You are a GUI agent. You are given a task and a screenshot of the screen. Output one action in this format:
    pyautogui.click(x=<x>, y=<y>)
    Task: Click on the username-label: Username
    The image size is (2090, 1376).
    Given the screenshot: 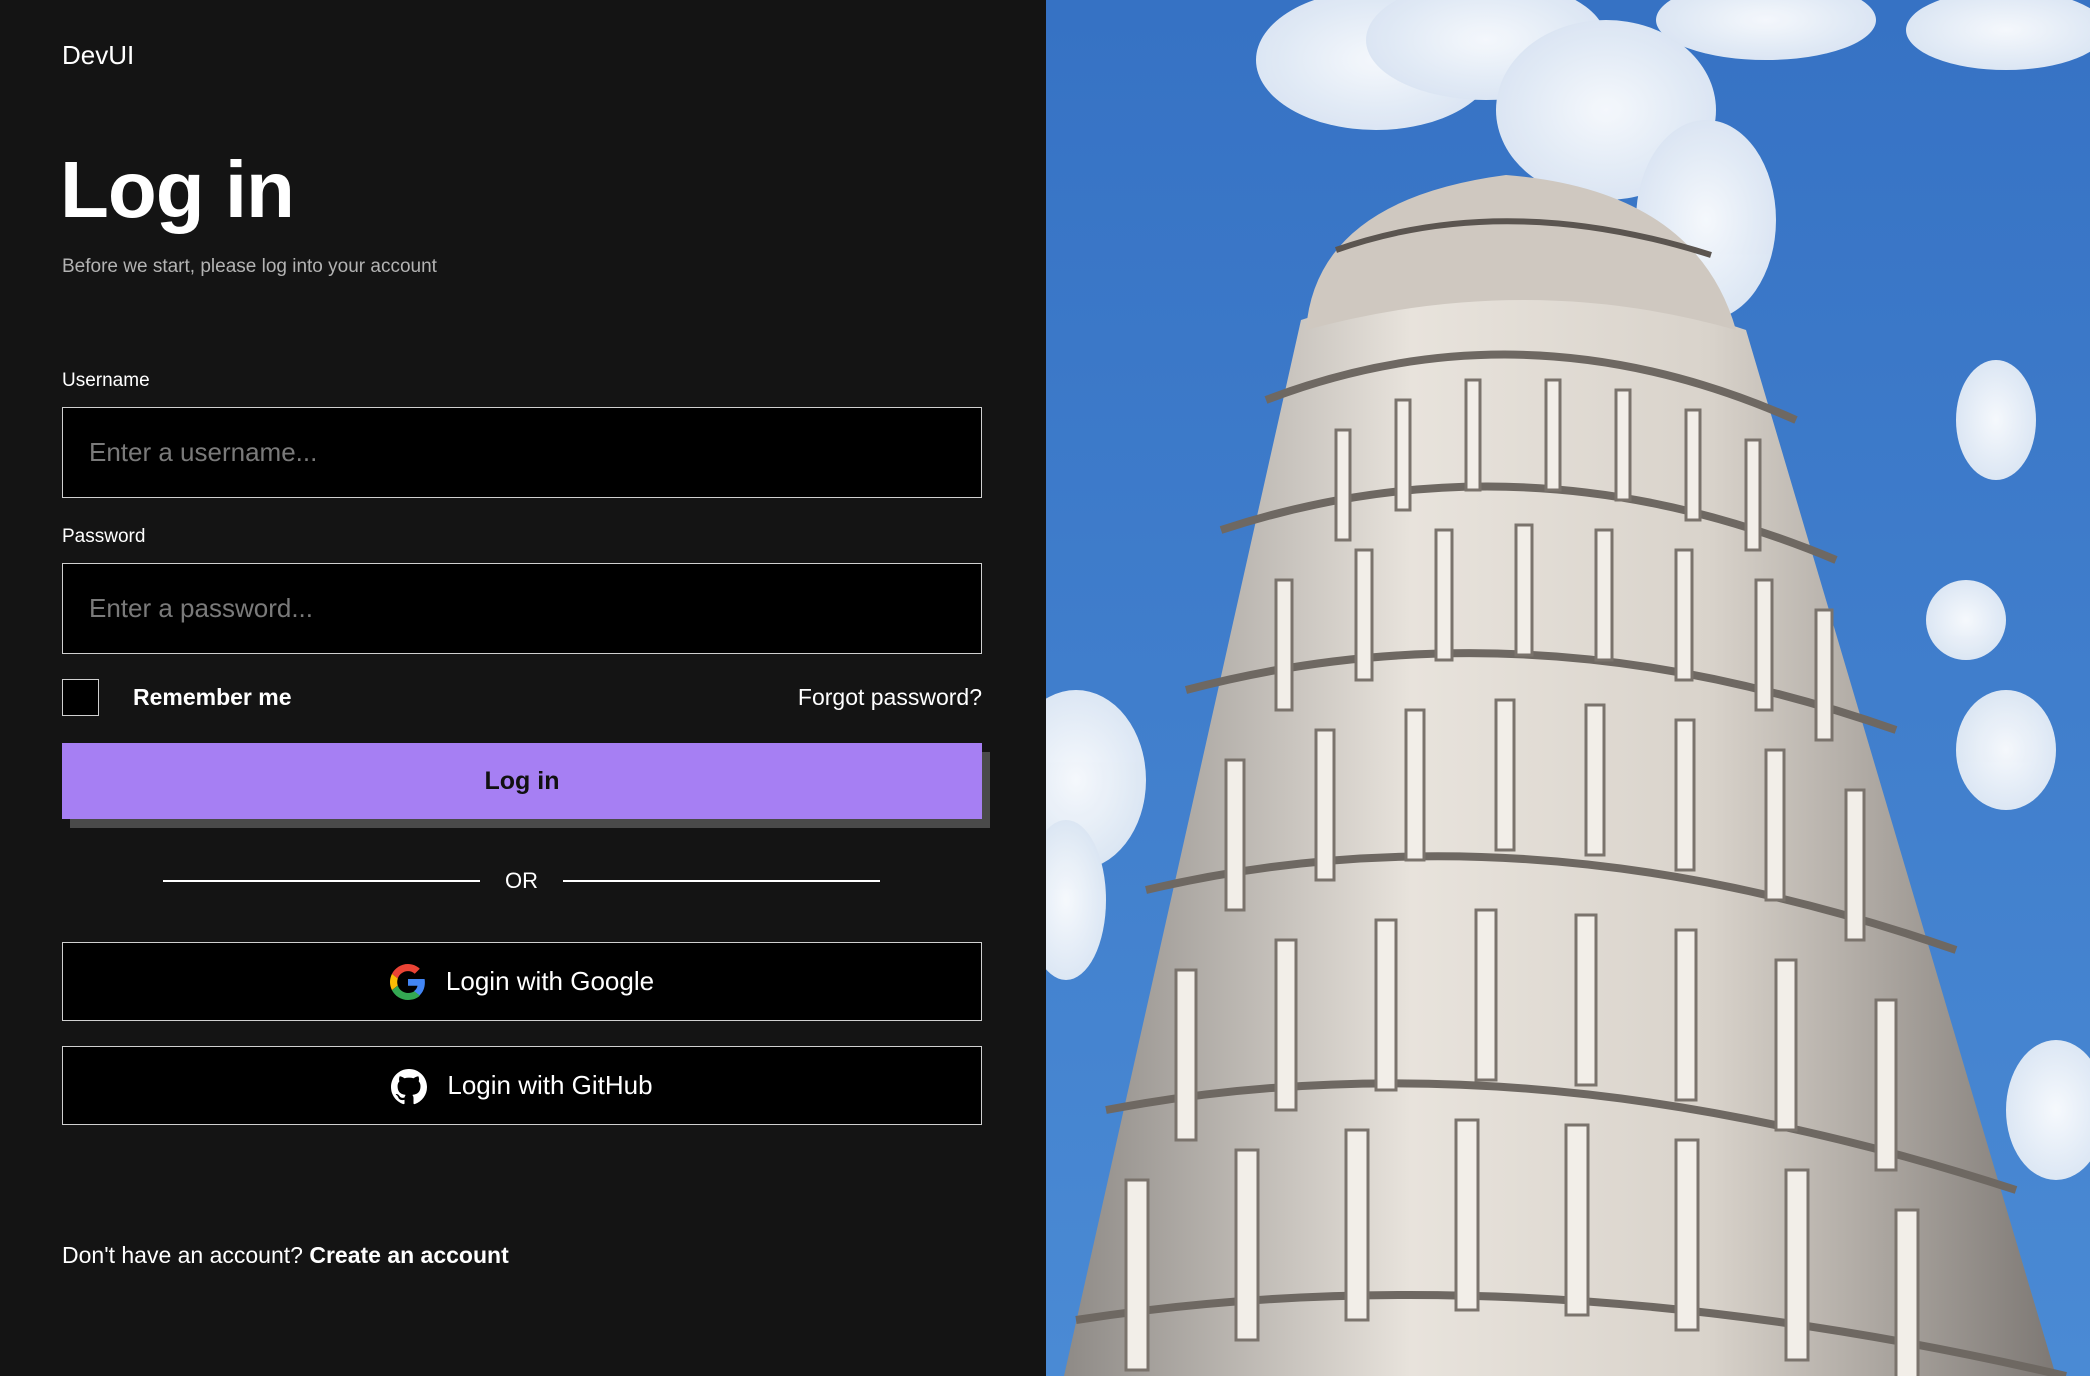 What is the action you would take?
    pyautogui.click(x=106, y=380)
    